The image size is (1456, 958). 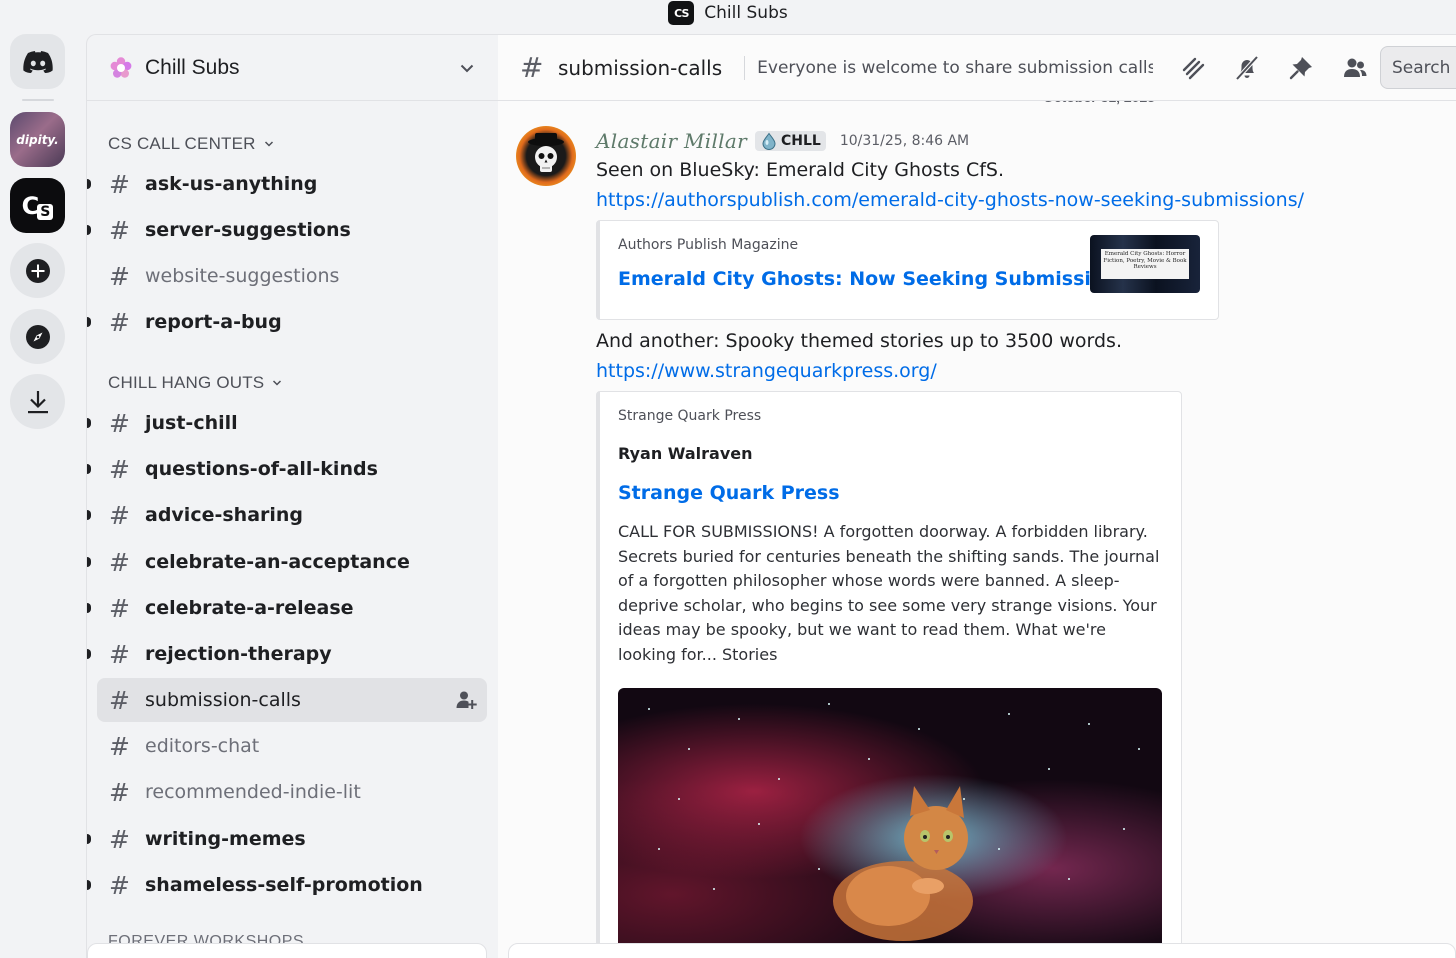 I want to click on channel-name: questions-of-all-kinds, so click(x=261, y=469).